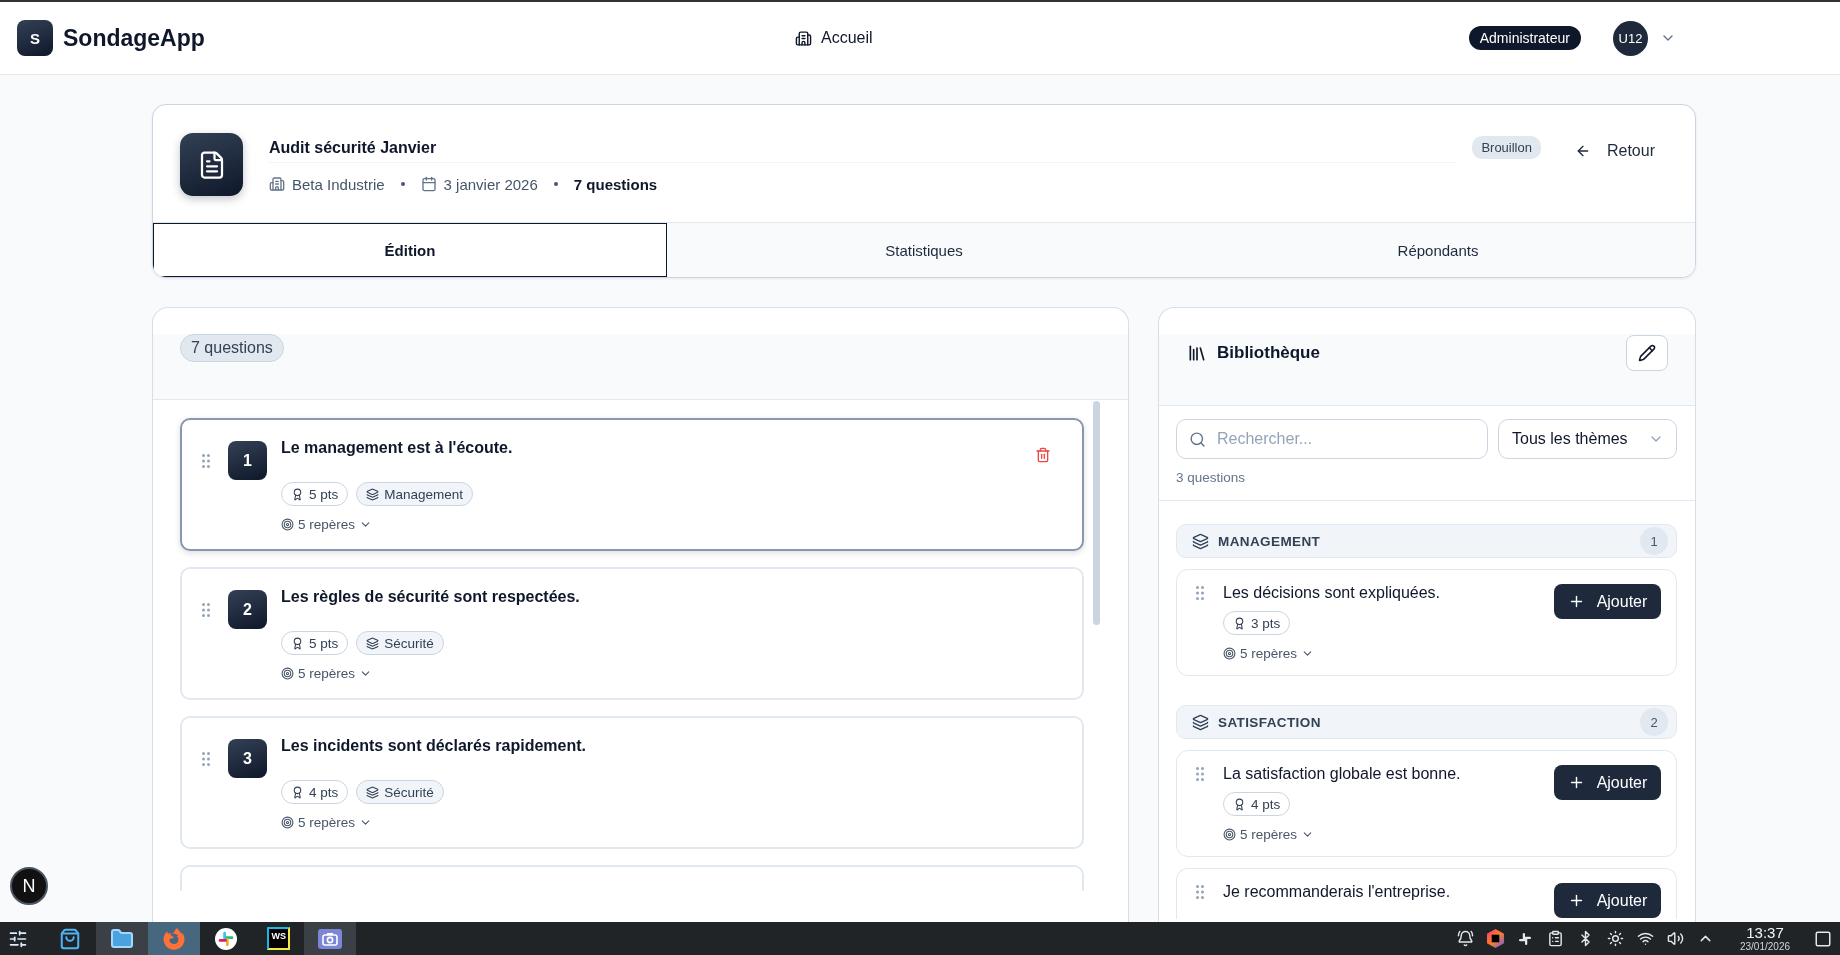 The image size is (1840, 955). I want to click on sliders-icon, so click(18, 938).